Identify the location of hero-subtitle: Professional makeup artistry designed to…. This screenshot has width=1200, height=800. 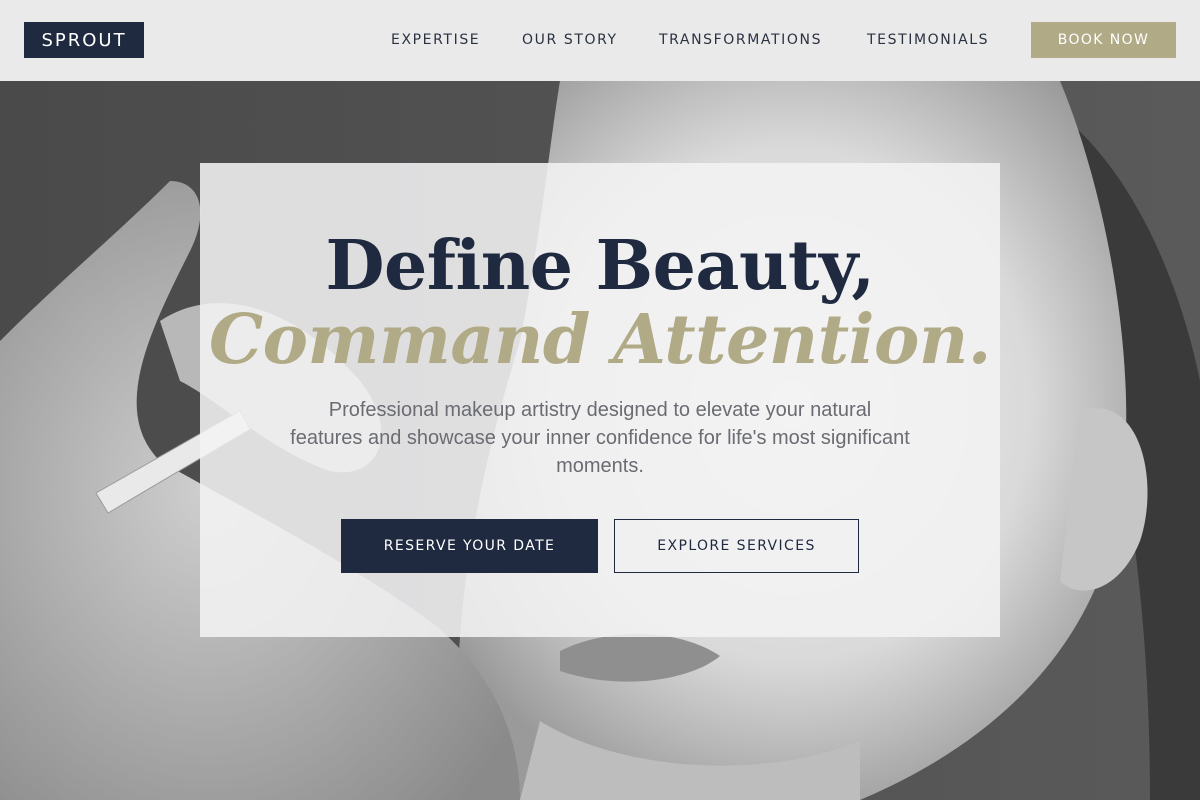
(600, 438).